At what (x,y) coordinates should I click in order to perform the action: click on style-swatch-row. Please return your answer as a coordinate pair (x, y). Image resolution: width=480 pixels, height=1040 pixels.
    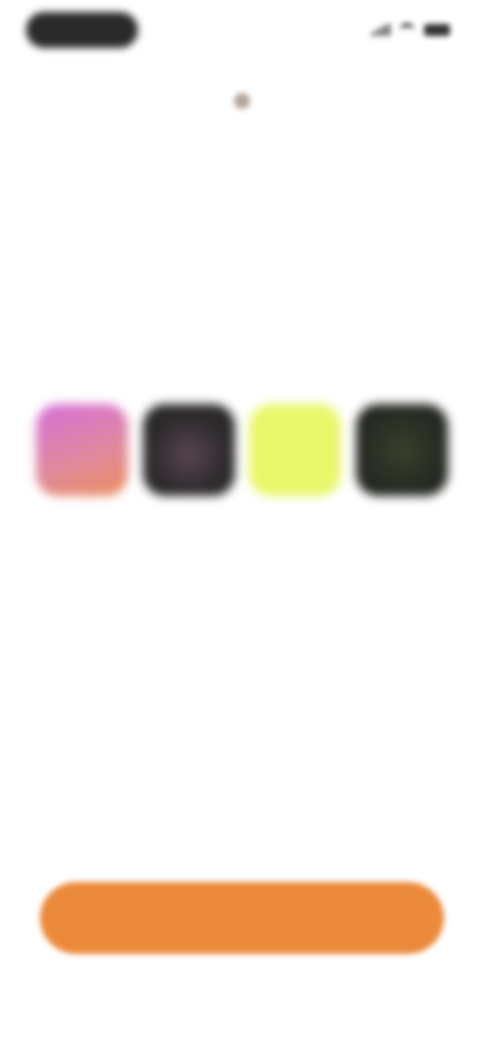
    Looking at the image, I should click on (242, 450).